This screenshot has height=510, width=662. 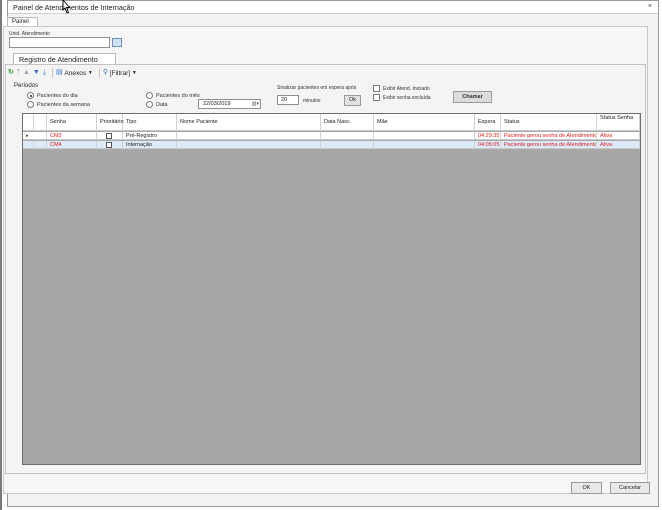 I want to click on refresh-button: ↻, so click(x=11, y=73).